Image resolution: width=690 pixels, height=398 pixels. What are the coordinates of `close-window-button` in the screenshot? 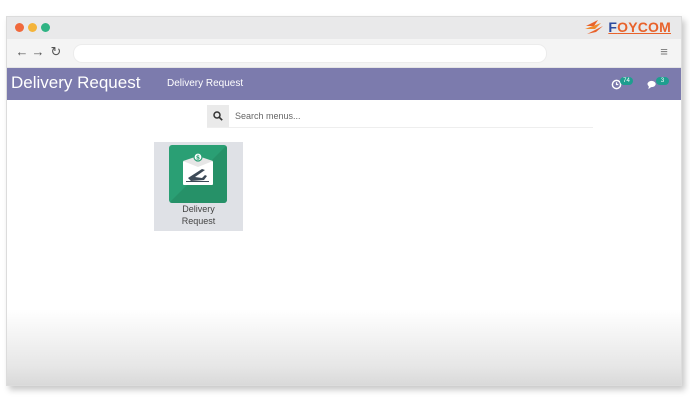 It's located at (19, 27).